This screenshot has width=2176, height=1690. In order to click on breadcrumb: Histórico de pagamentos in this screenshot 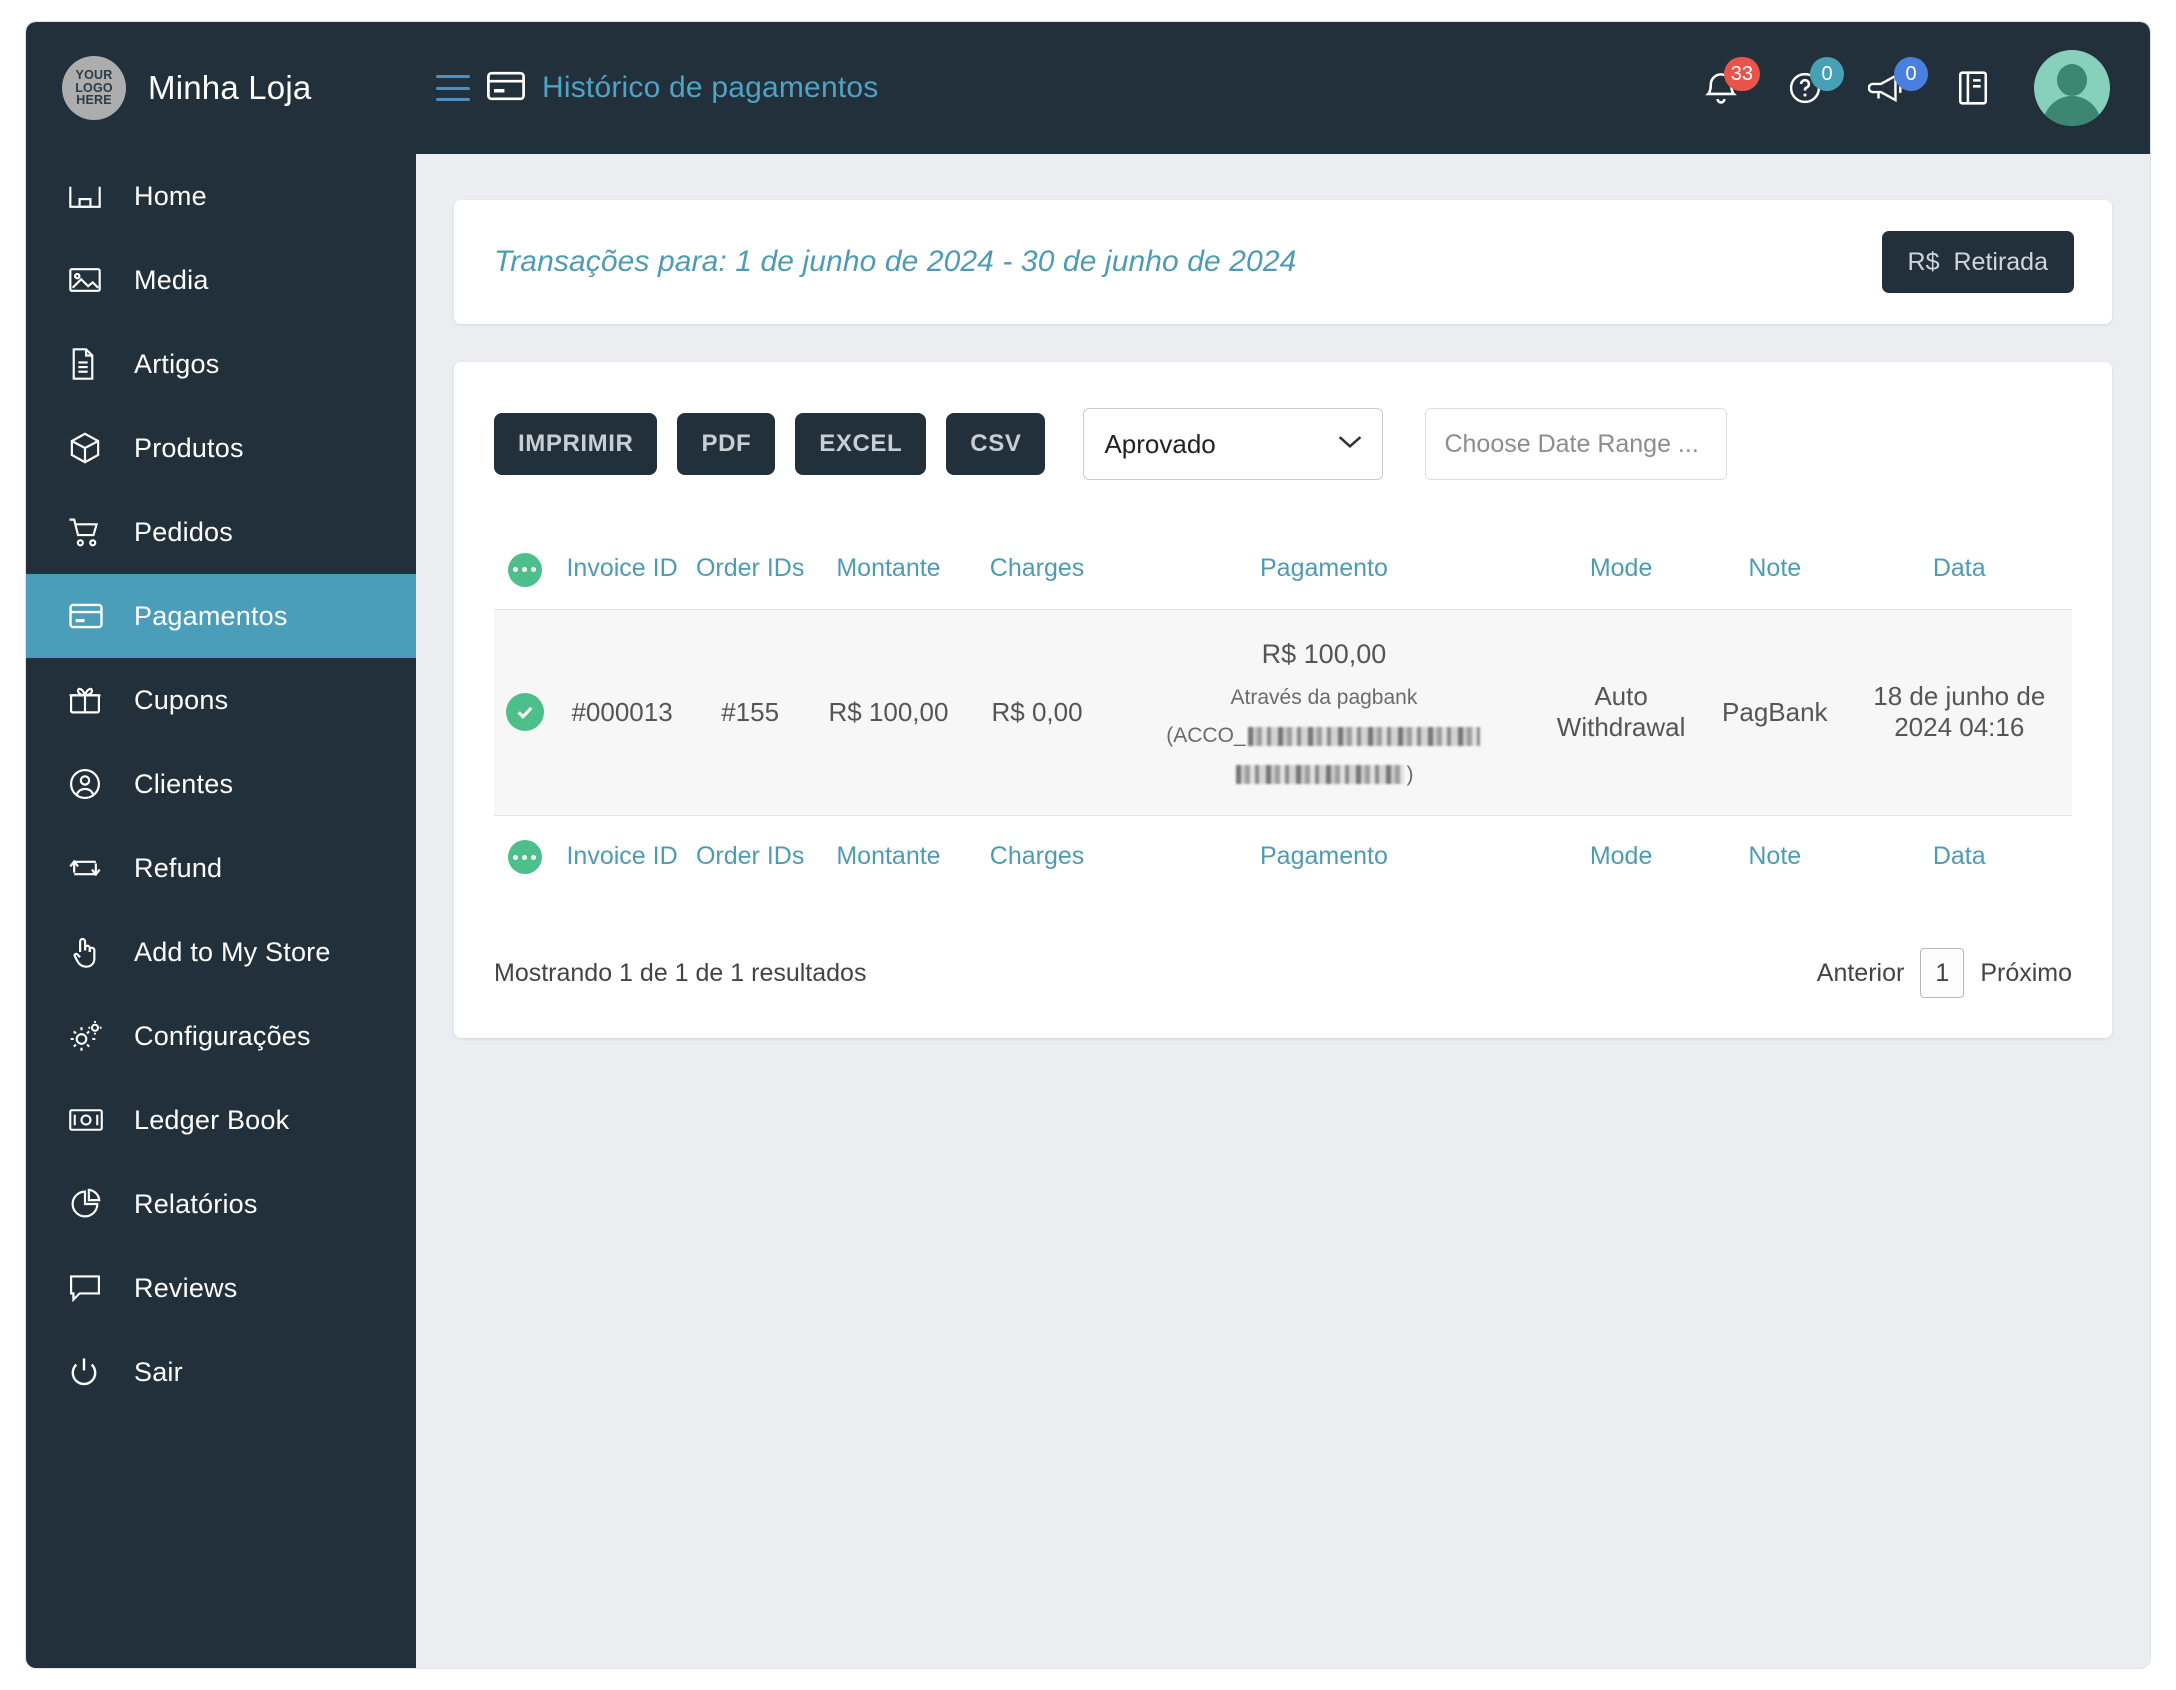, I will do `click(657, 88)`.